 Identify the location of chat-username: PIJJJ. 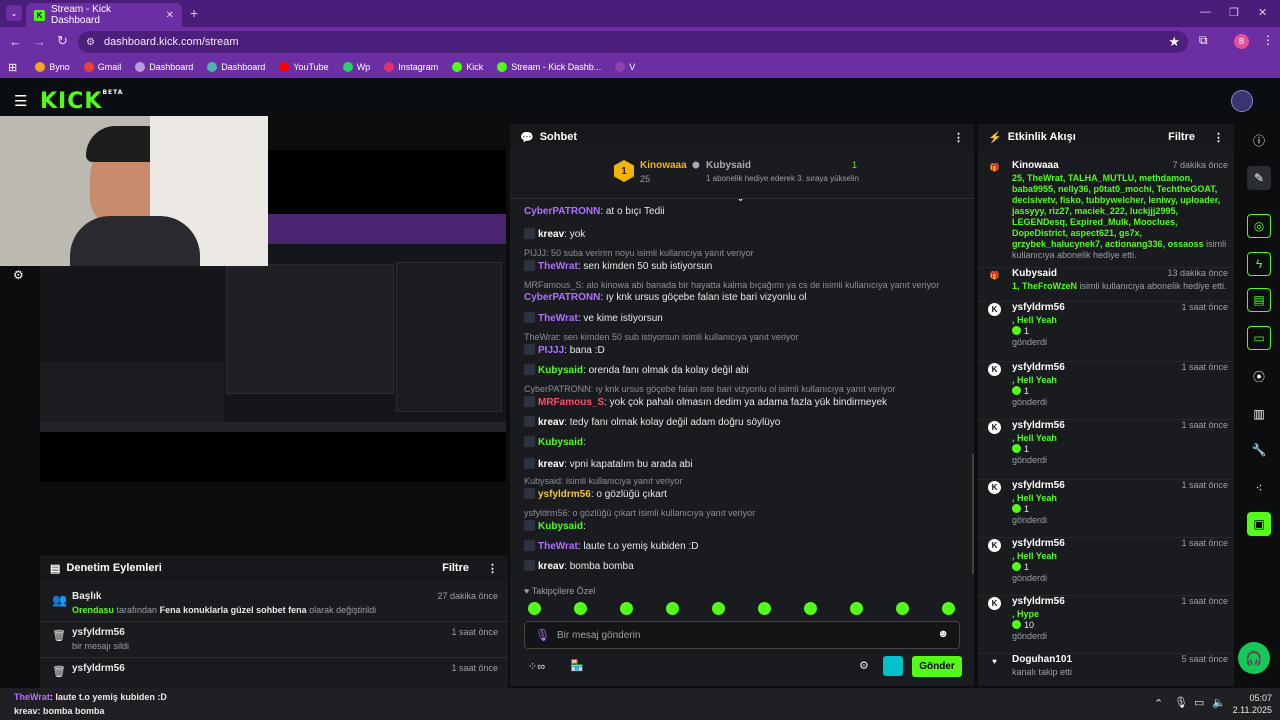
(551, 350).